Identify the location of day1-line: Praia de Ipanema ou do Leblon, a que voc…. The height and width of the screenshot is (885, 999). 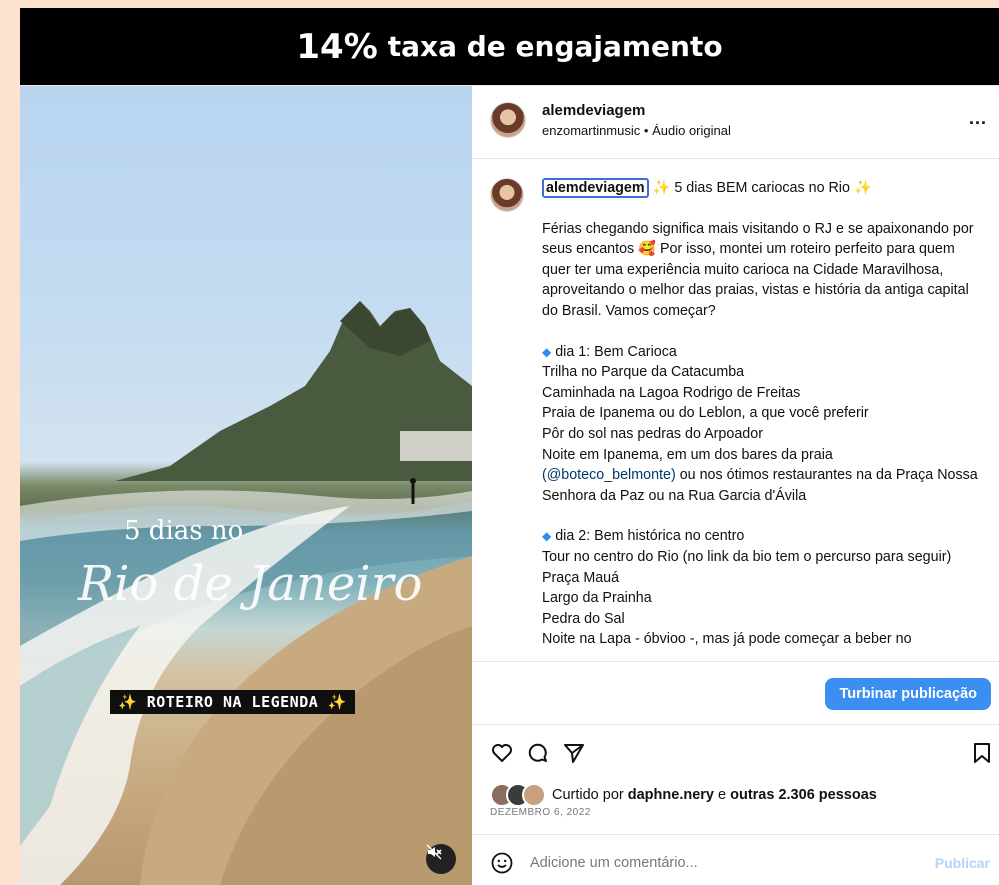
(705, 413).